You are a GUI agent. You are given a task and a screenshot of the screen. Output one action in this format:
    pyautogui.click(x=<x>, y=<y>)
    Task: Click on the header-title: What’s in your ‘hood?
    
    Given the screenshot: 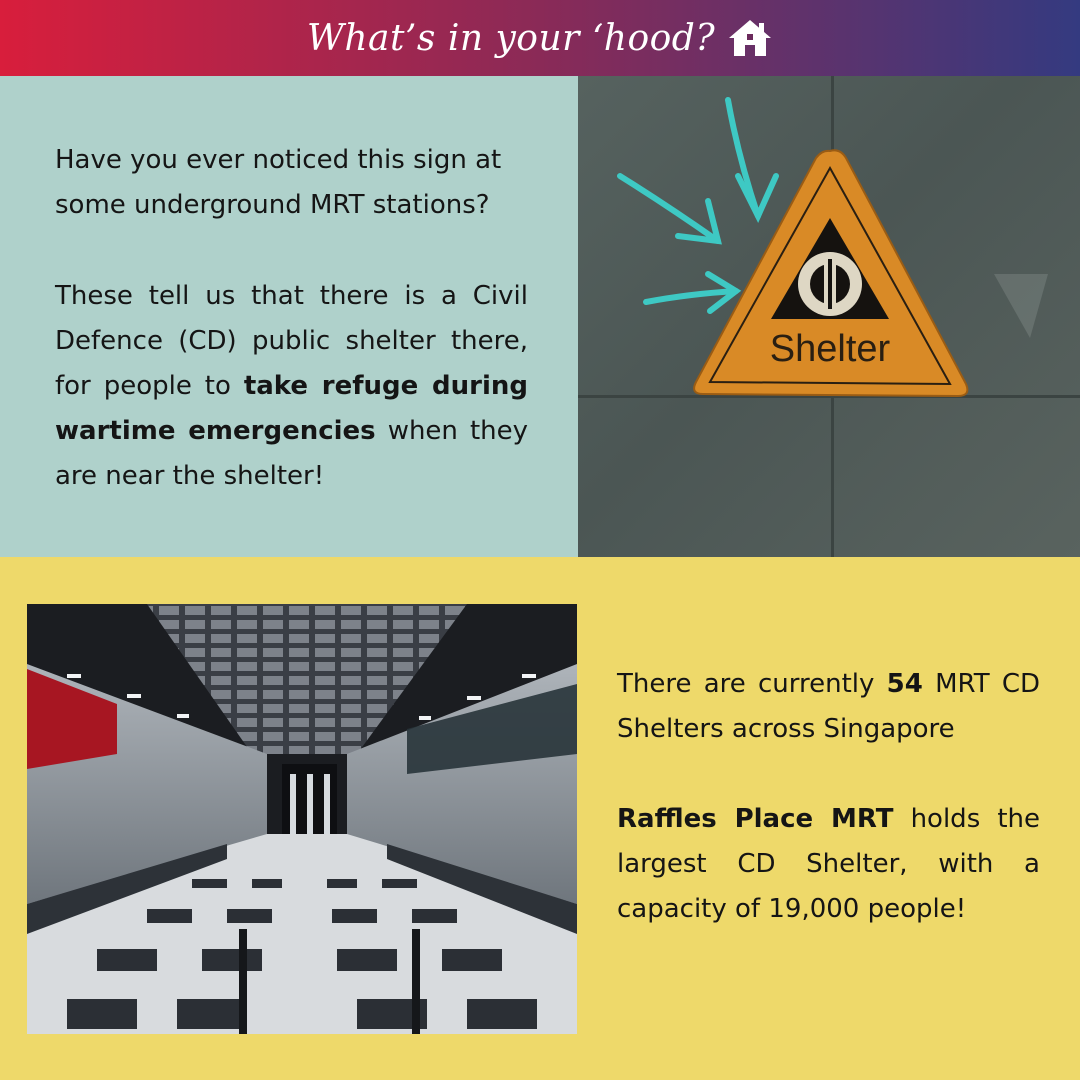 What is the action you would take?
    pyautogui.click(x=511, y=38)
    